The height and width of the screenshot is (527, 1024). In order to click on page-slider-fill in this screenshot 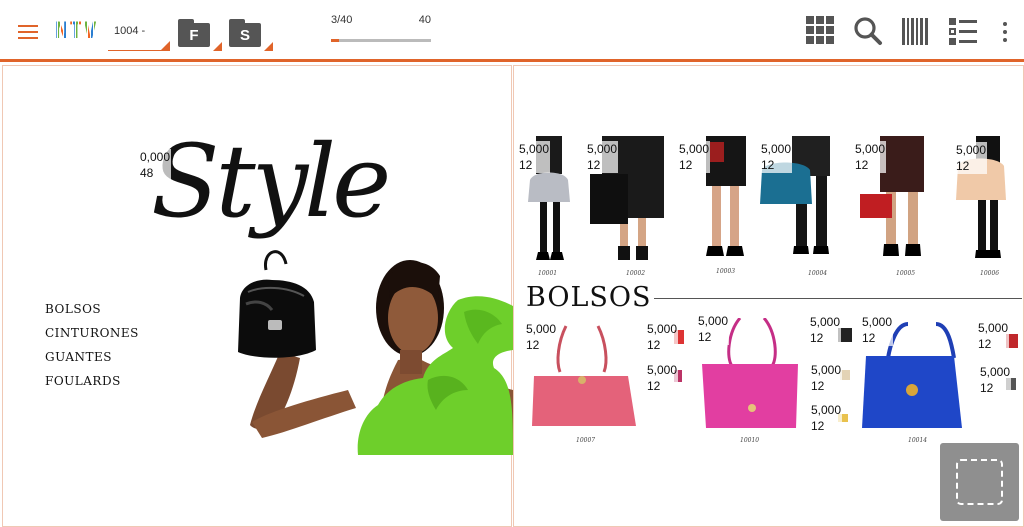, I will do `click(335, 40)`.